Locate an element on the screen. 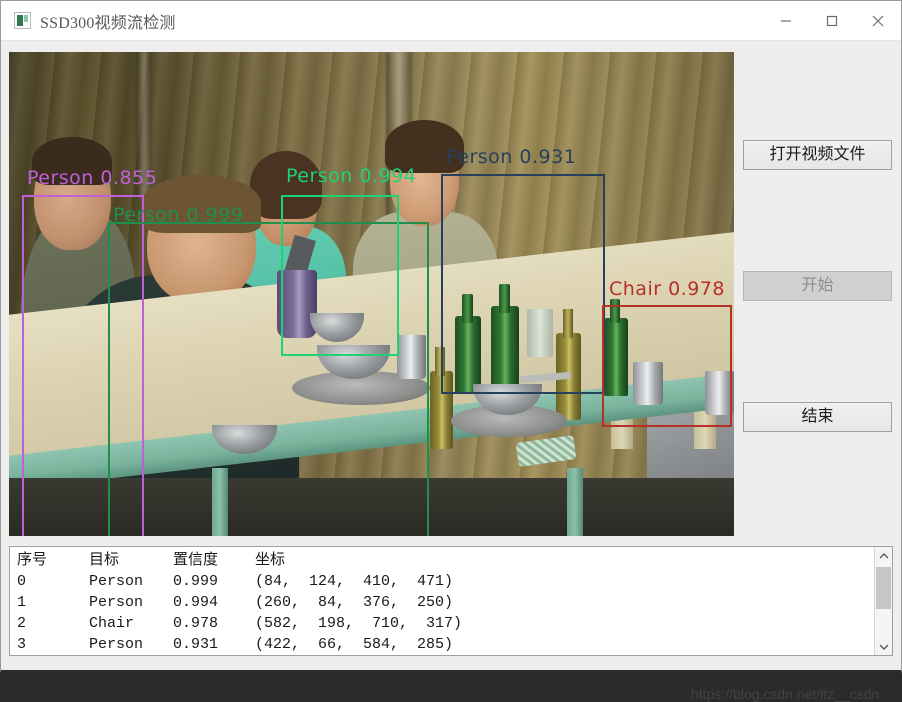  cell-coords: (260, 84, 376, 250) is located at coordinates (354, 602).